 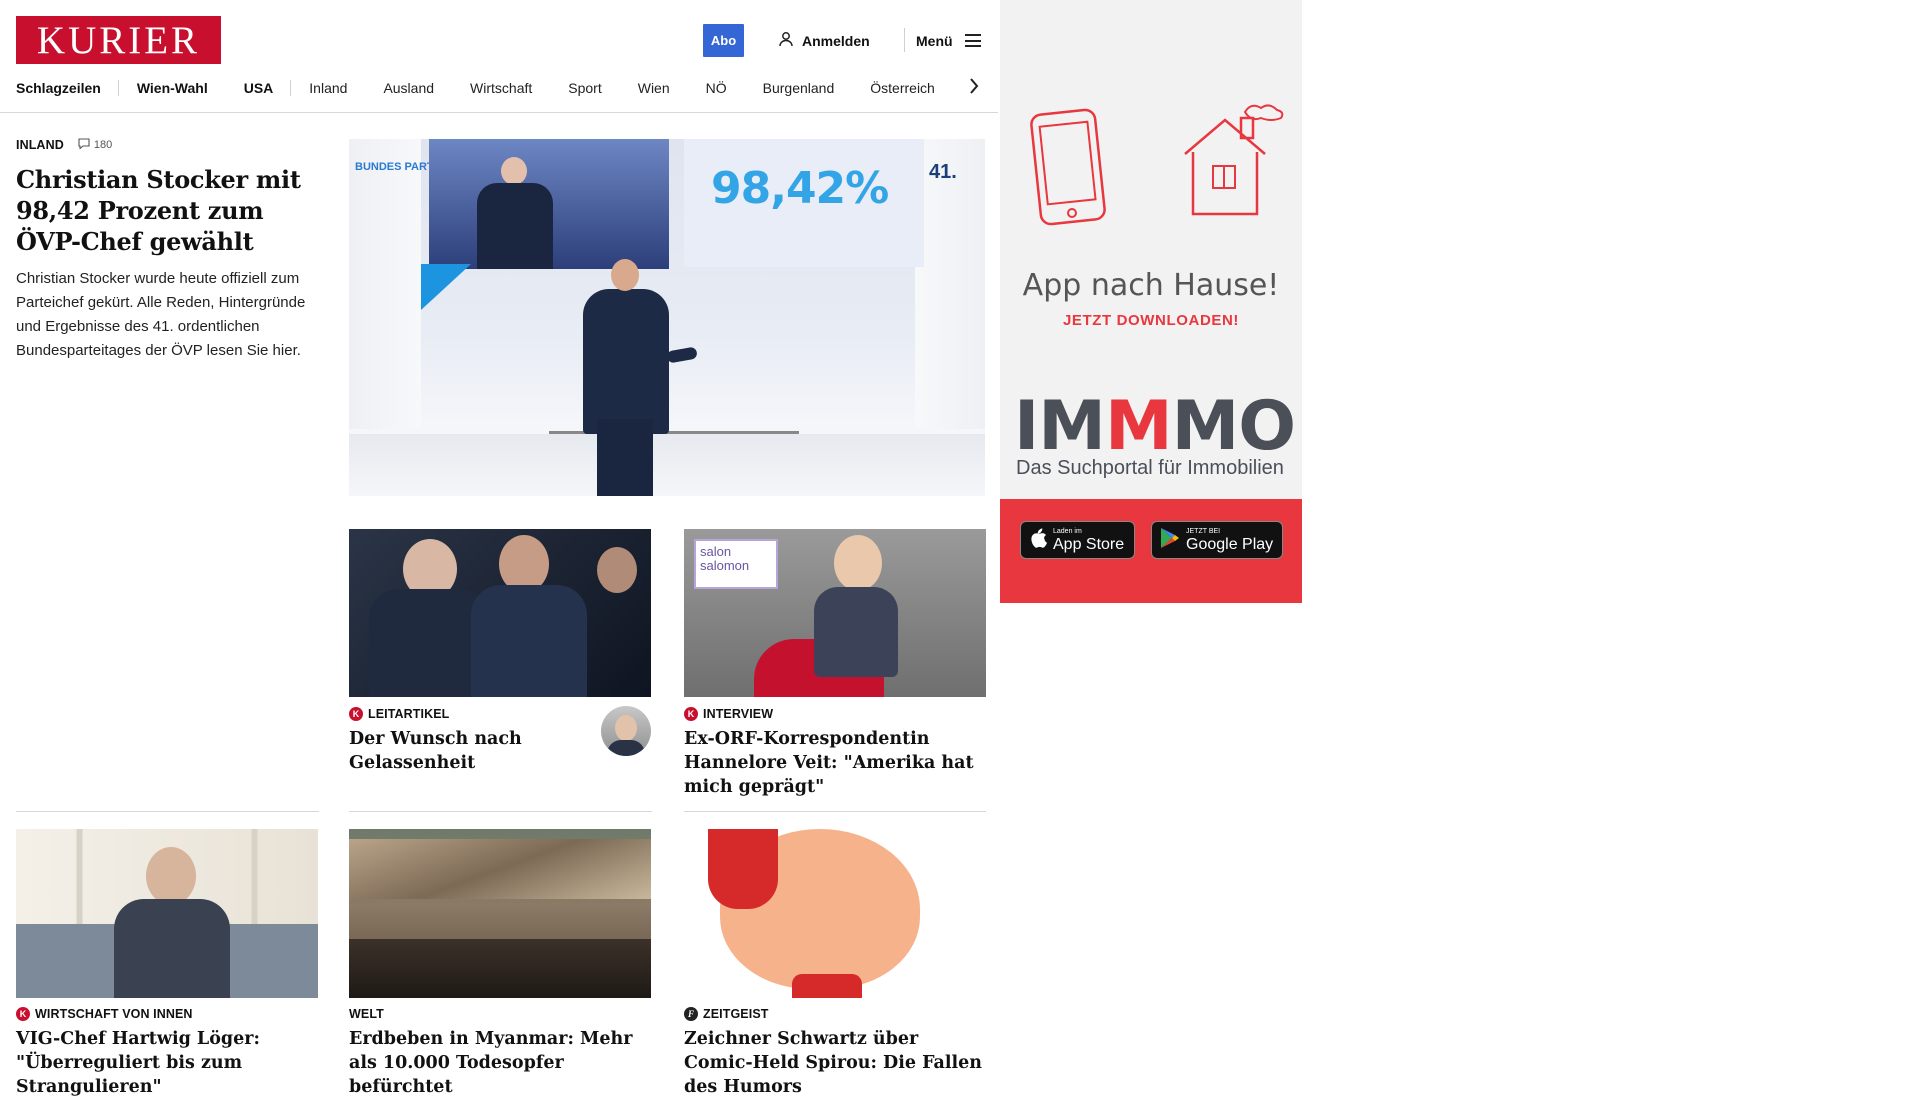 What do you see at coordinates (84, 145) in the screenshot?
I see `comment-icon` at bounding box center [84, 145].